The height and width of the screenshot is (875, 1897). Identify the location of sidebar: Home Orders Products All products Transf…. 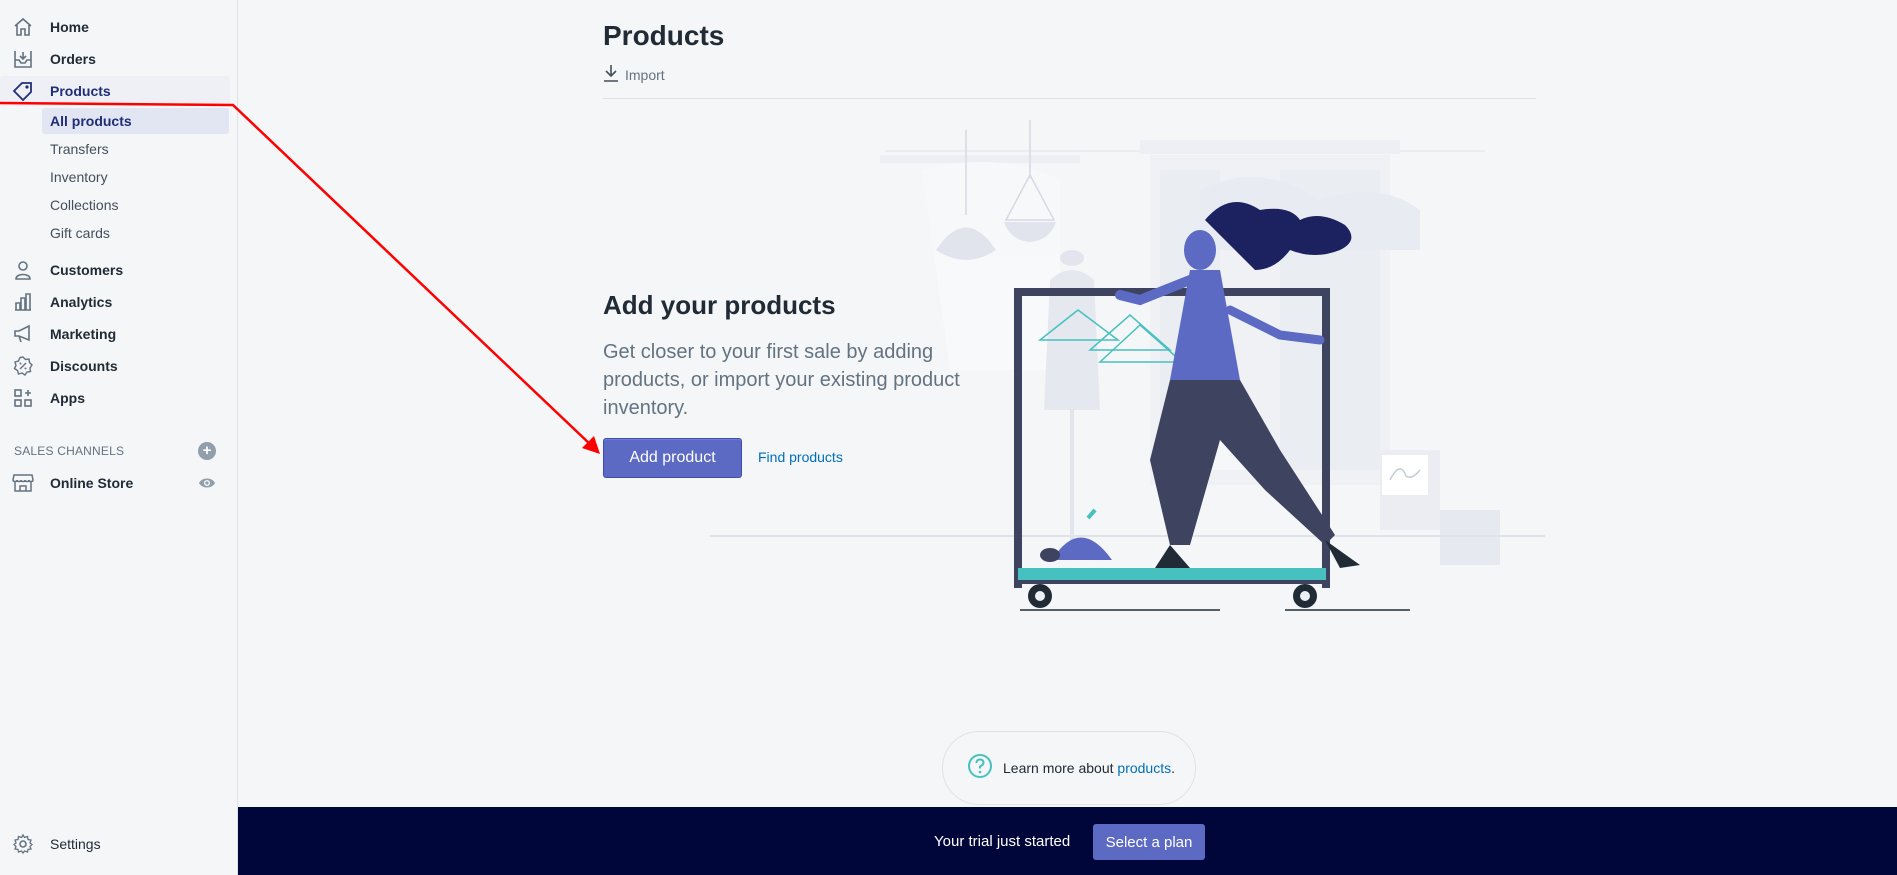
(119, 437).